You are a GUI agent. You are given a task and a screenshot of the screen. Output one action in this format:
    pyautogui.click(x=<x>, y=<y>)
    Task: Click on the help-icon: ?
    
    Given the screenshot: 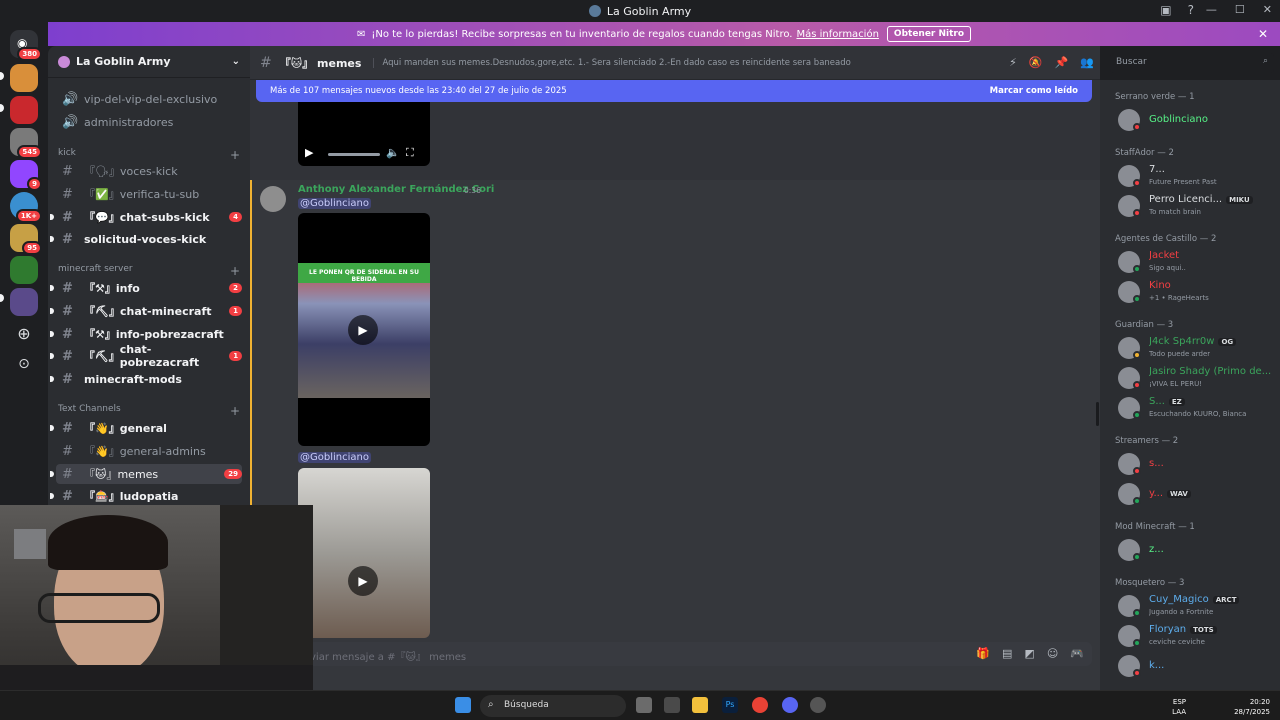 What is the action you would take?
    pyautogui.click(x=1191, y=10)
    